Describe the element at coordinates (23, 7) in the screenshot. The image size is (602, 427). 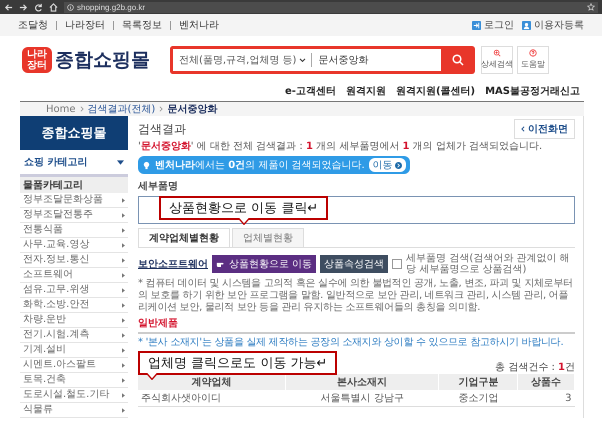
I see `forward-icon` at that location.